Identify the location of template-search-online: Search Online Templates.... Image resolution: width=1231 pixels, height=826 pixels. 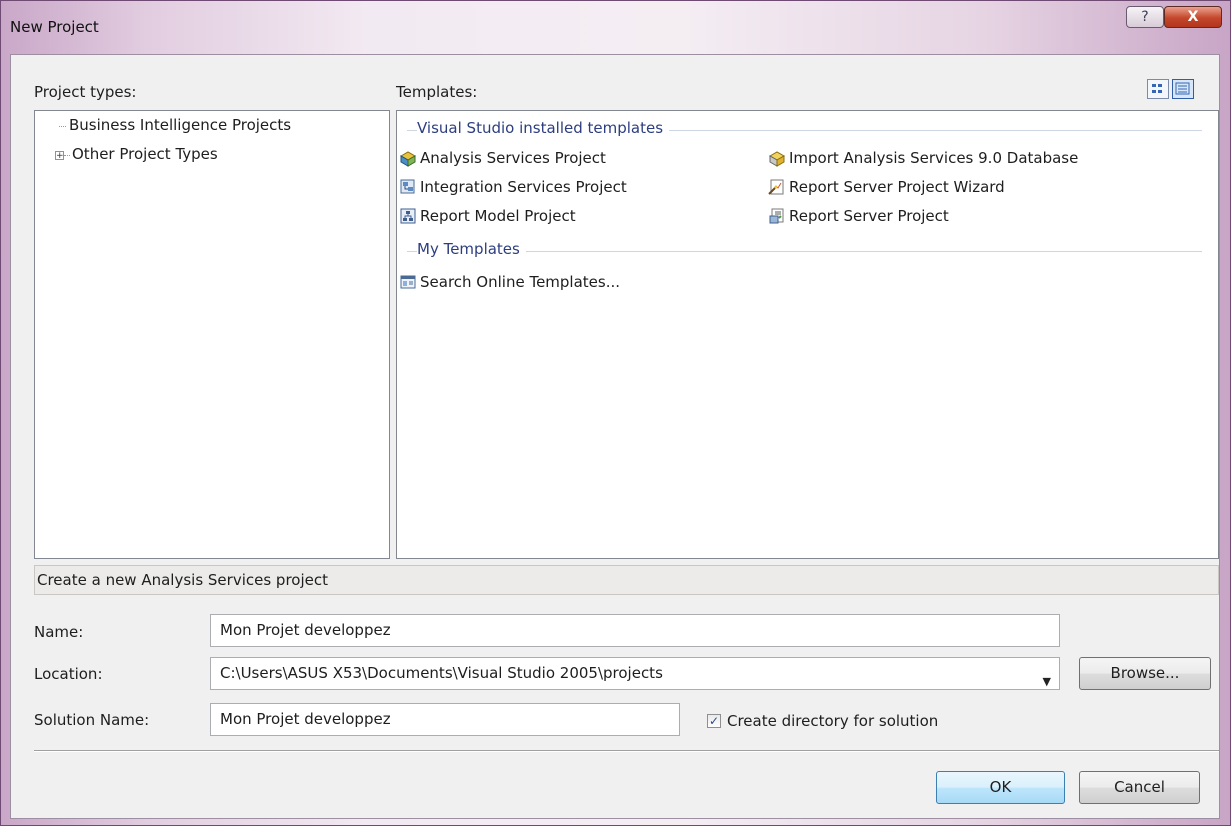
(509, 282).